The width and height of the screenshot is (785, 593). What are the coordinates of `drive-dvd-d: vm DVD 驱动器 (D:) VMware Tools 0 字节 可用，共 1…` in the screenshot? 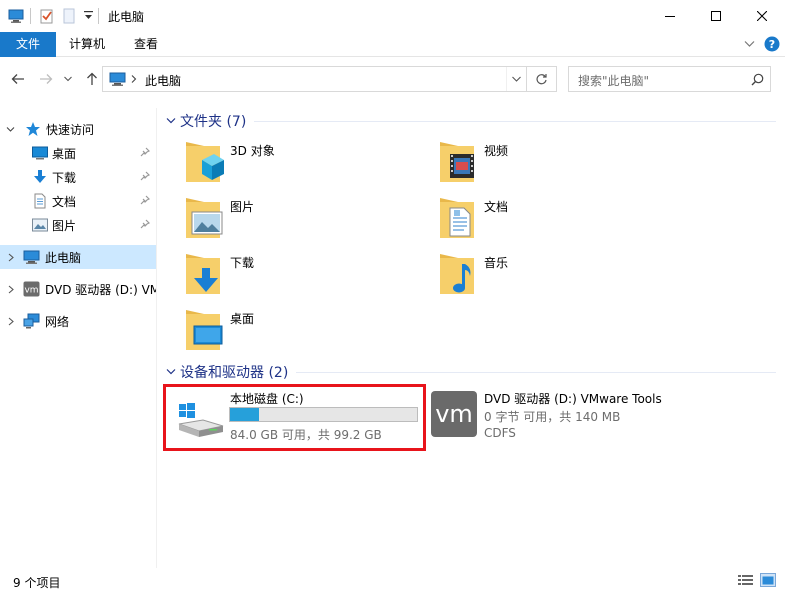 It's located at (560, 420).